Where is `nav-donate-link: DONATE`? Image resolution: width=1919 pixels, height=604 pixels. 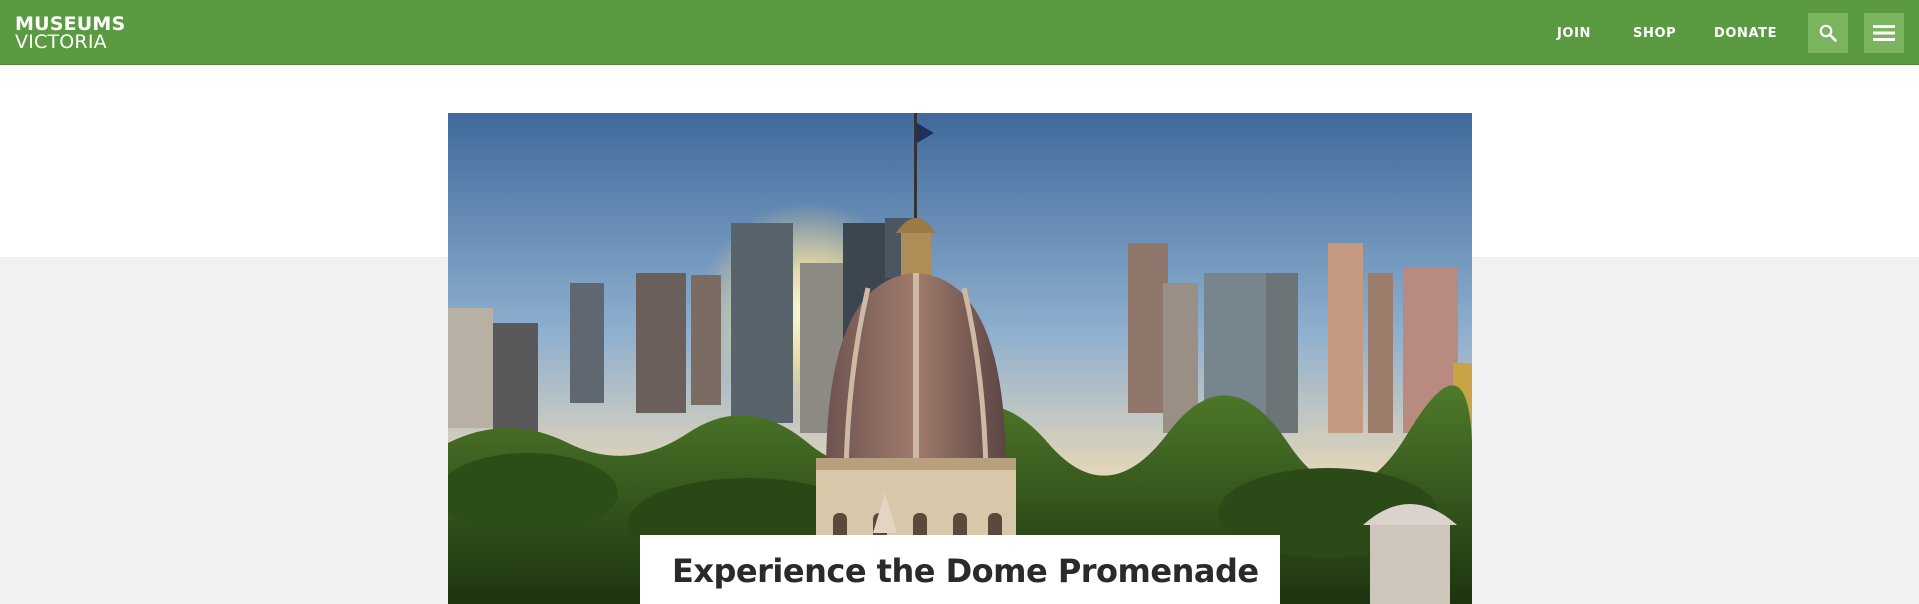
nav-donate-link: DONATE is located at coordinates (1745, 33).